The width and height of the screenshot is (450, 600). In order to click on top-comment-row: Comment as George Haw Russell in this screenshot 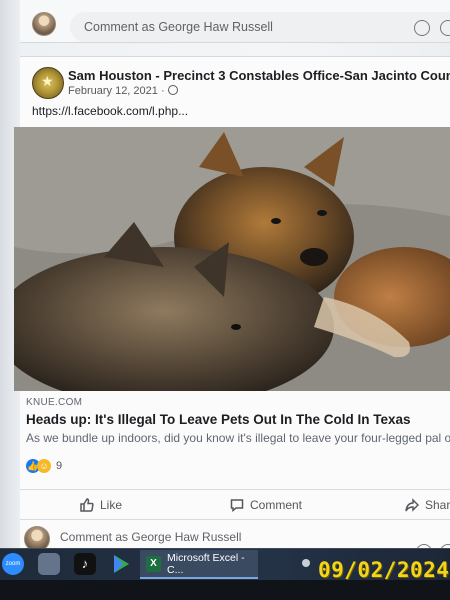, I will do `click(235, 21)`.